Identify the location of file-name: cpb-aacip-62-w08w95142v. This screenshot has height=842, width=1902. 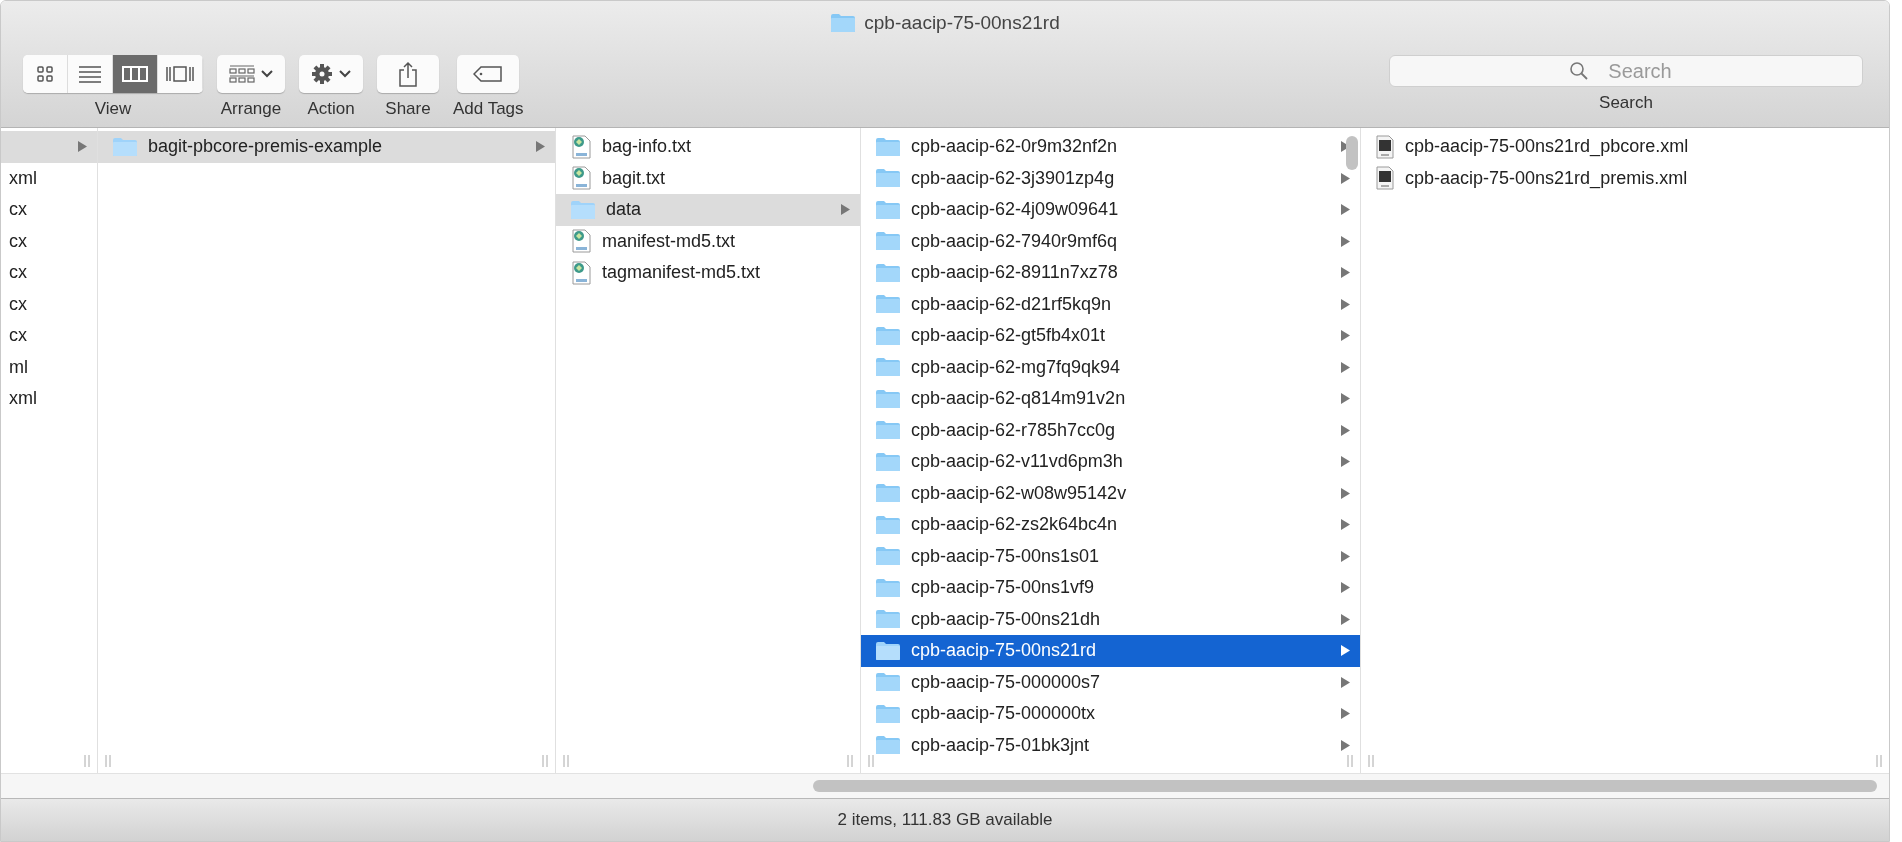
(1019, 493).